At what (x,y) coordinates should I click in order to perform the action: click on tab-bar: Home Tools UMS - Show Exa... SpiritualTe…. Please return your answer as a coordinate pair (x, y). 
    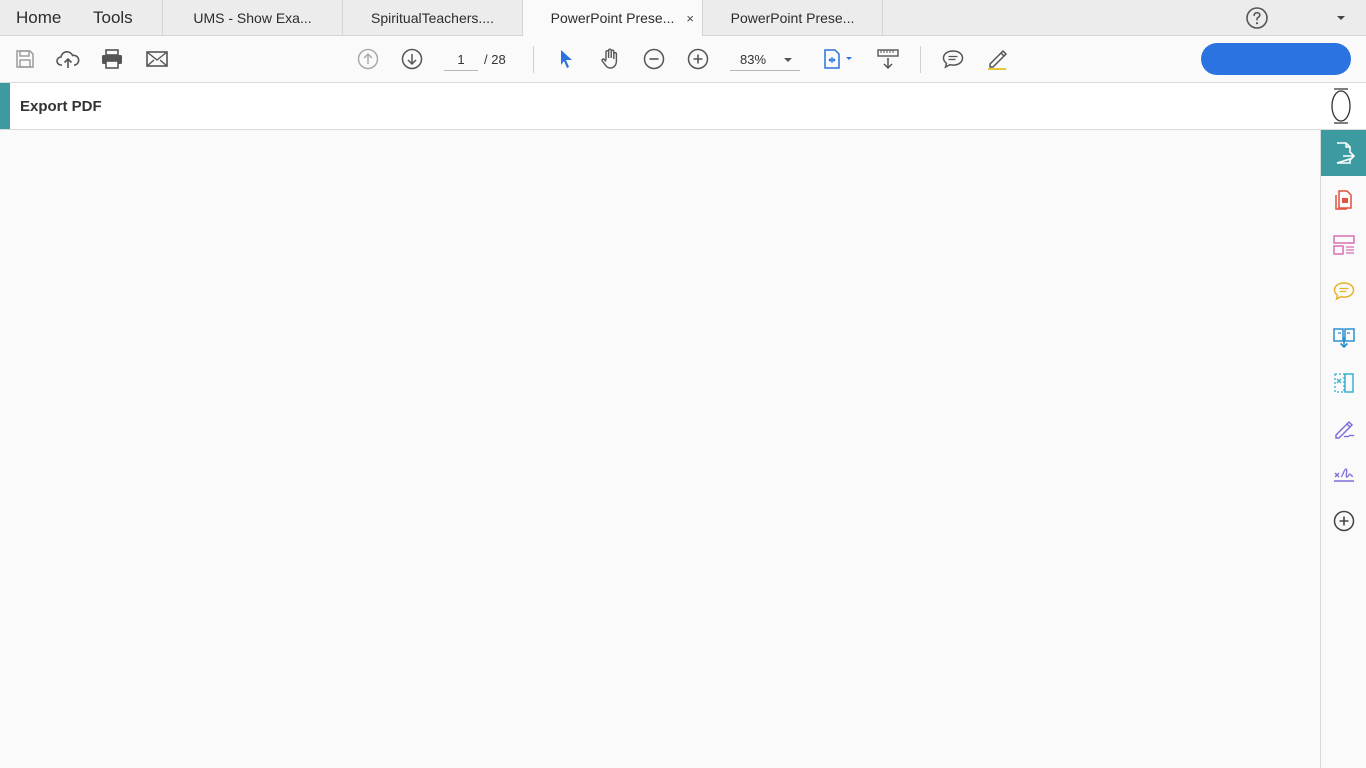
    Looking at the image, I should click on (683, 18).